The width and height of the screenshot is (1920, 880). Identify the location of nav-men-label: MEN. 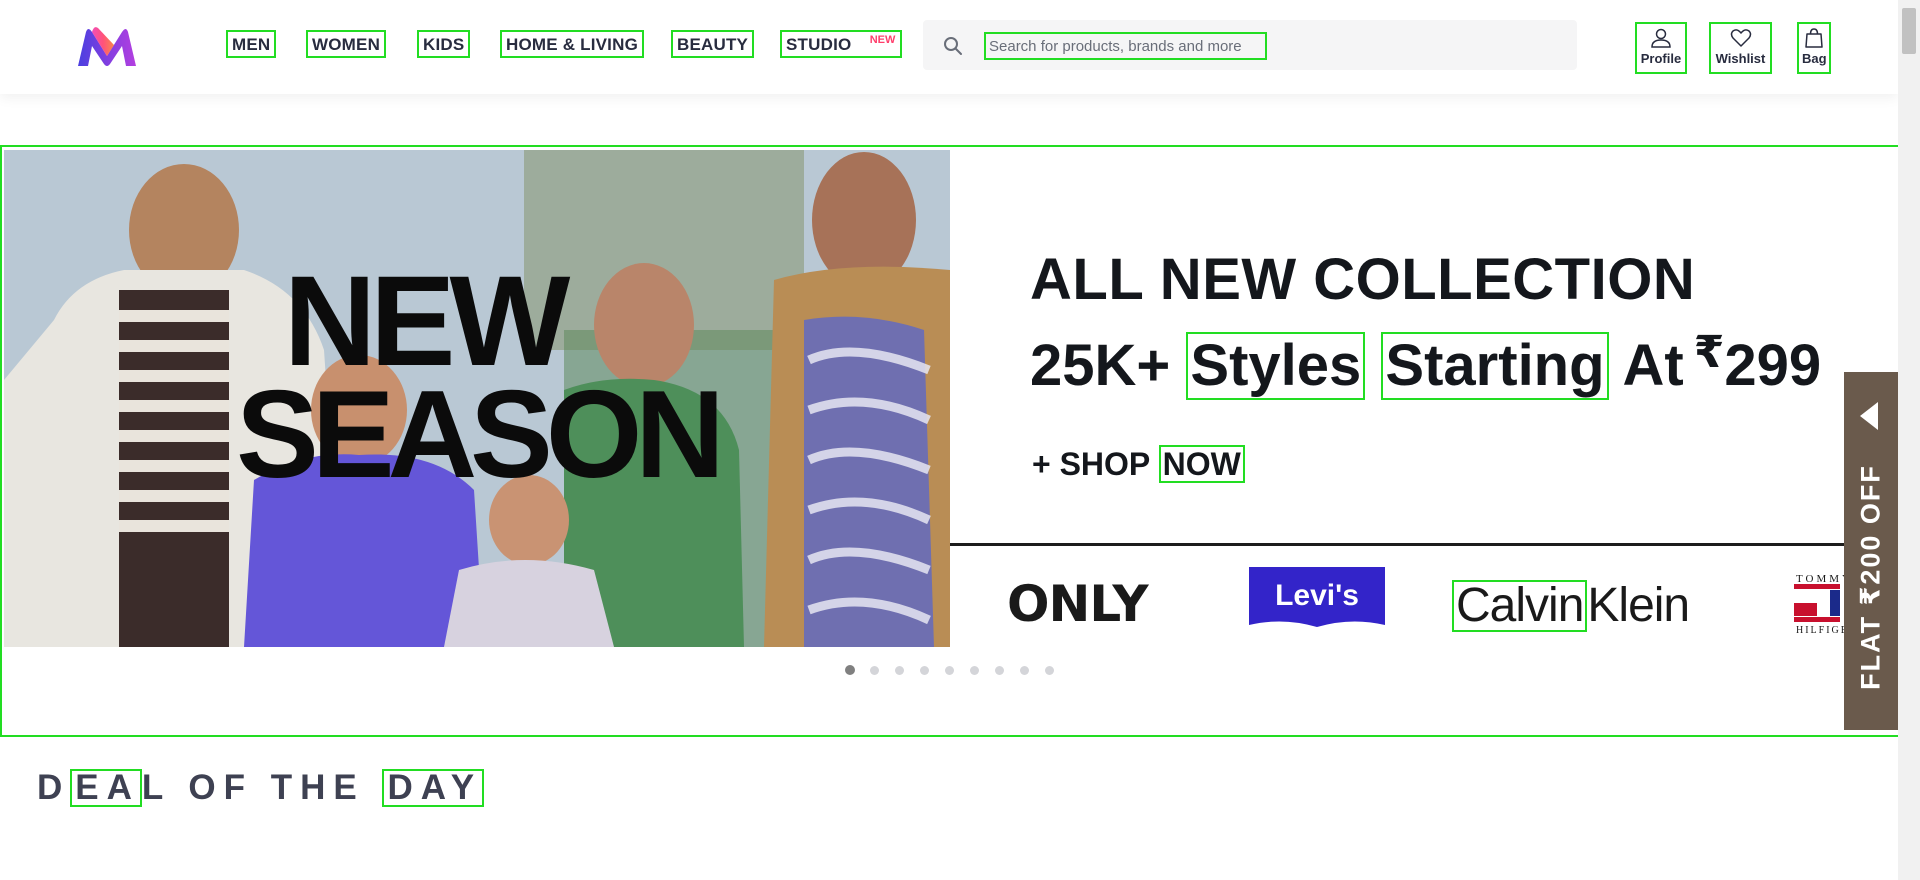
(251, 44).